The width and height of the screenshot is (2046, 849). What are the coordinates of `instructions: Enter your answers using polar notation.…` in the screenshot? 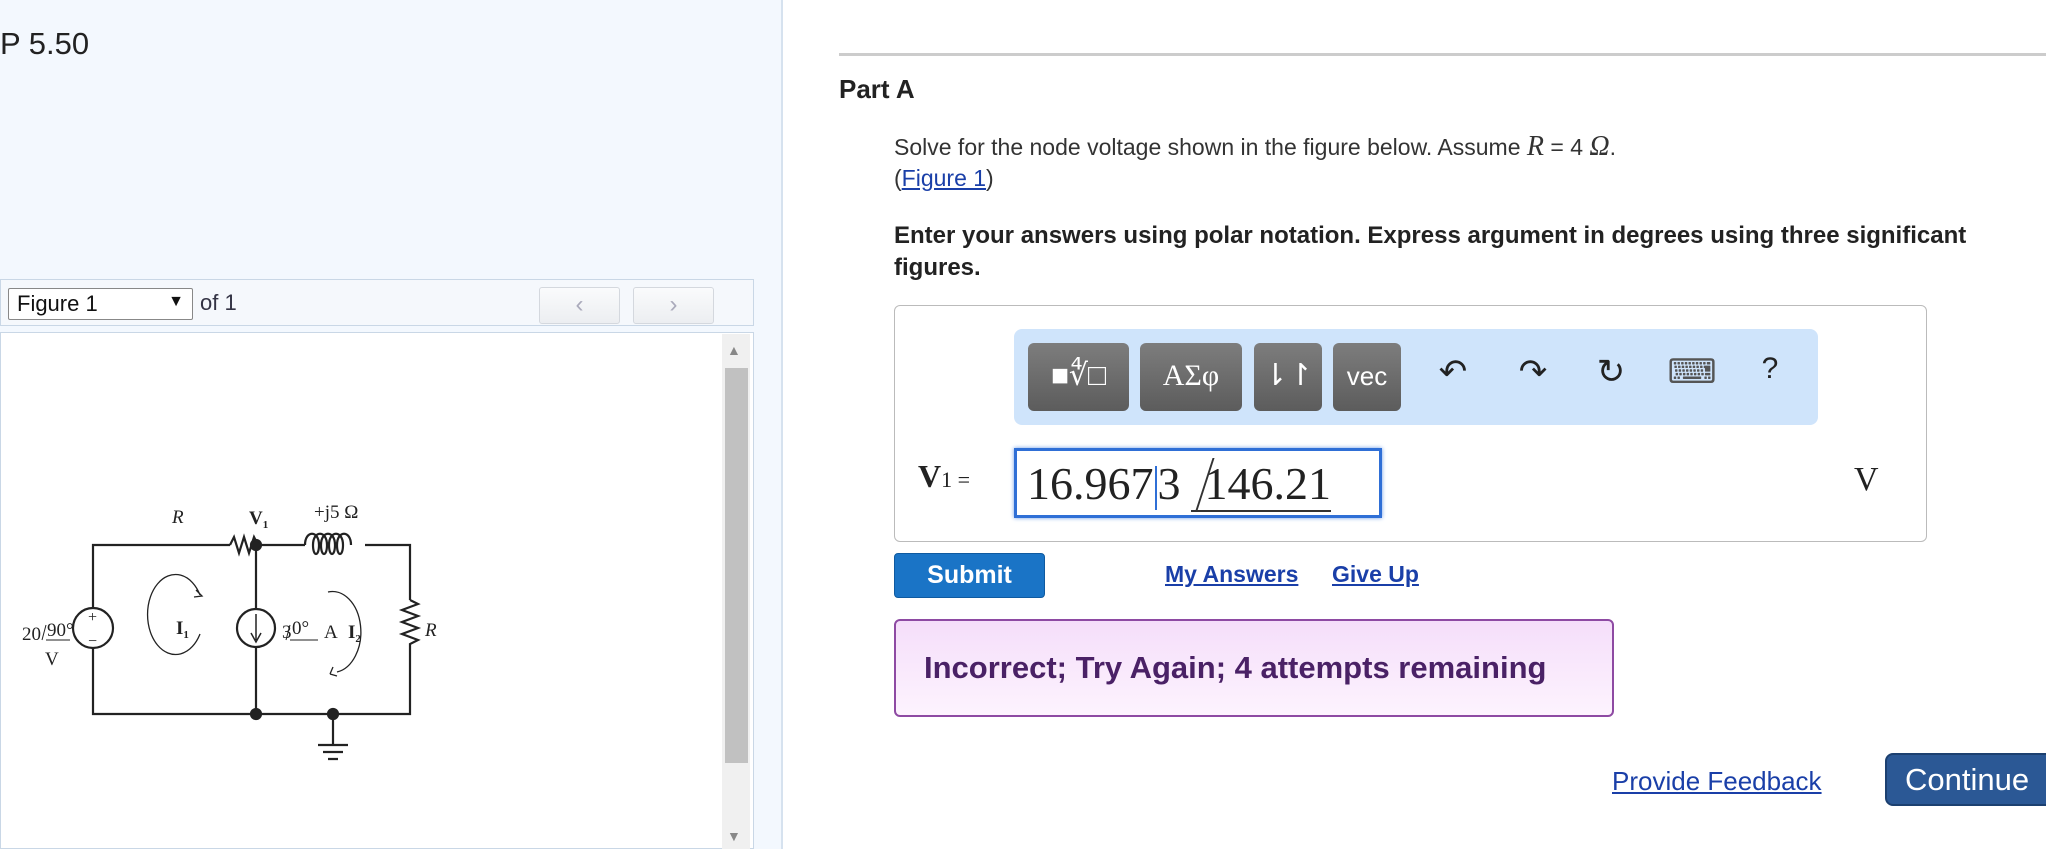 It's located at (1430, 251).